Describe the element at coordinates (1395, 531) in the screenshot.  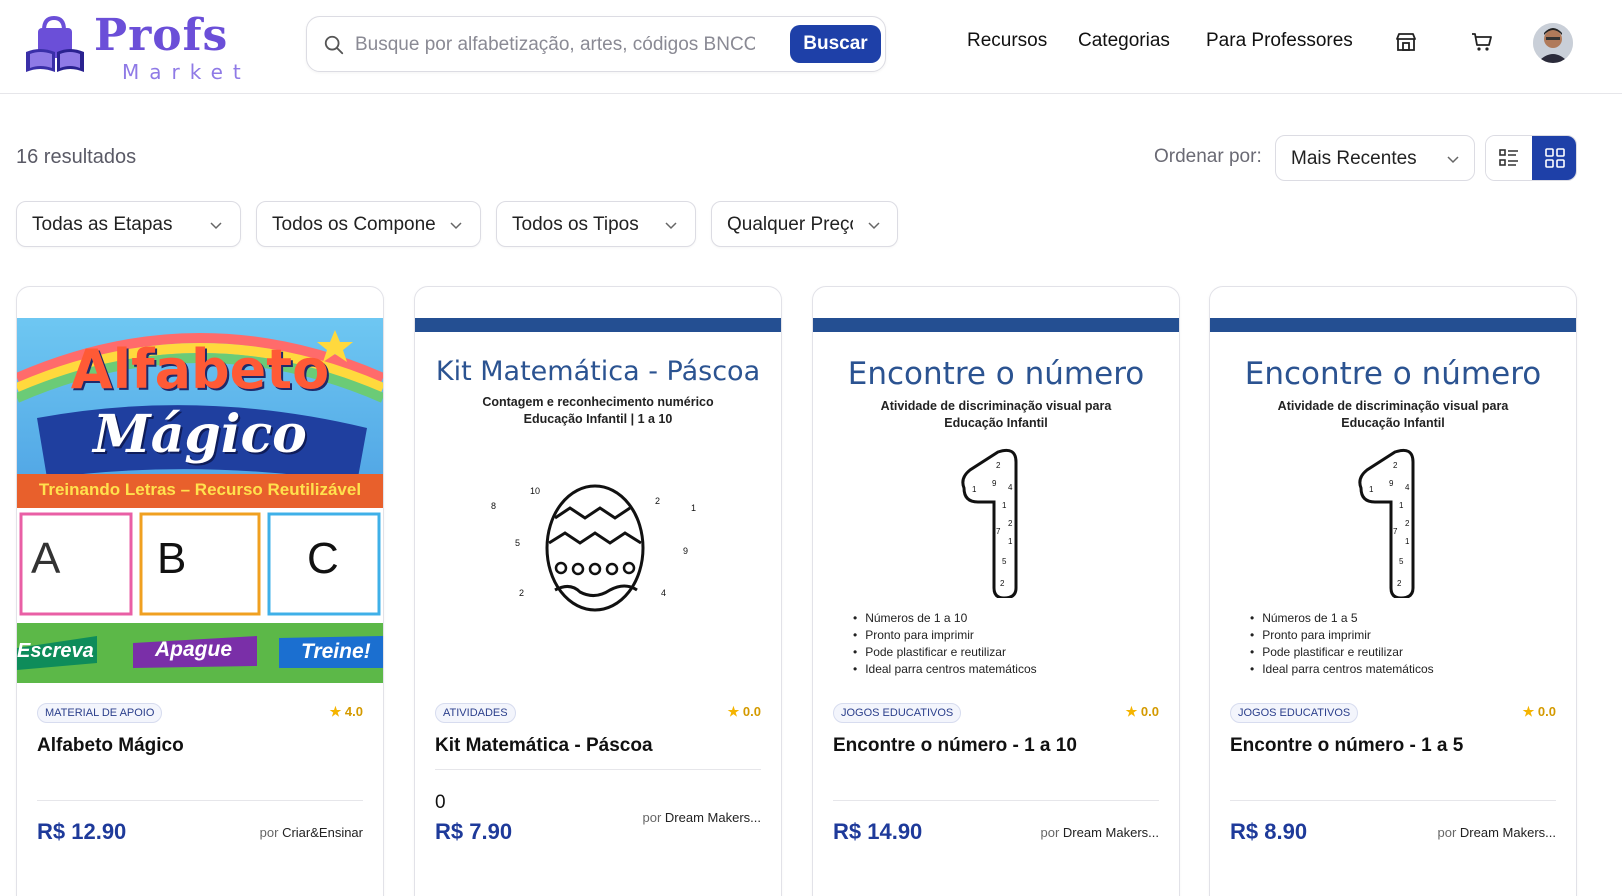
I see `svg-text: 7` at that location.